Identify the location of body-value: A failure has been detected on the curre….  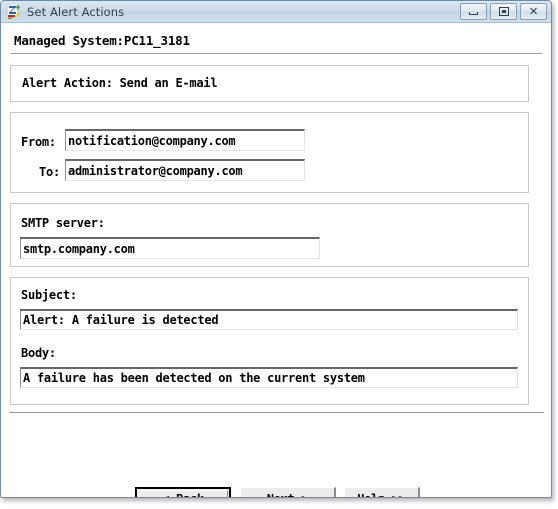
(194, 378).